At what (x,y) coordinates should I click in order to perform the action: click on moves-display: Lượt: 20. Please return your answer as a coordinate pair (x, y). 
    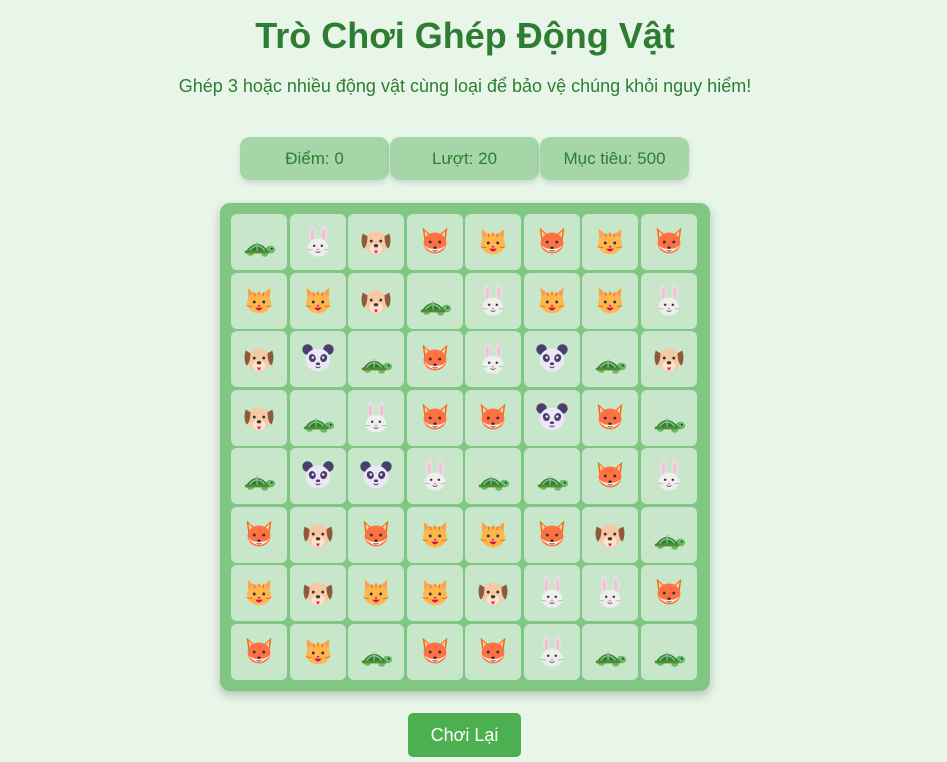
    Looking at the image, I should click on (464, 158).